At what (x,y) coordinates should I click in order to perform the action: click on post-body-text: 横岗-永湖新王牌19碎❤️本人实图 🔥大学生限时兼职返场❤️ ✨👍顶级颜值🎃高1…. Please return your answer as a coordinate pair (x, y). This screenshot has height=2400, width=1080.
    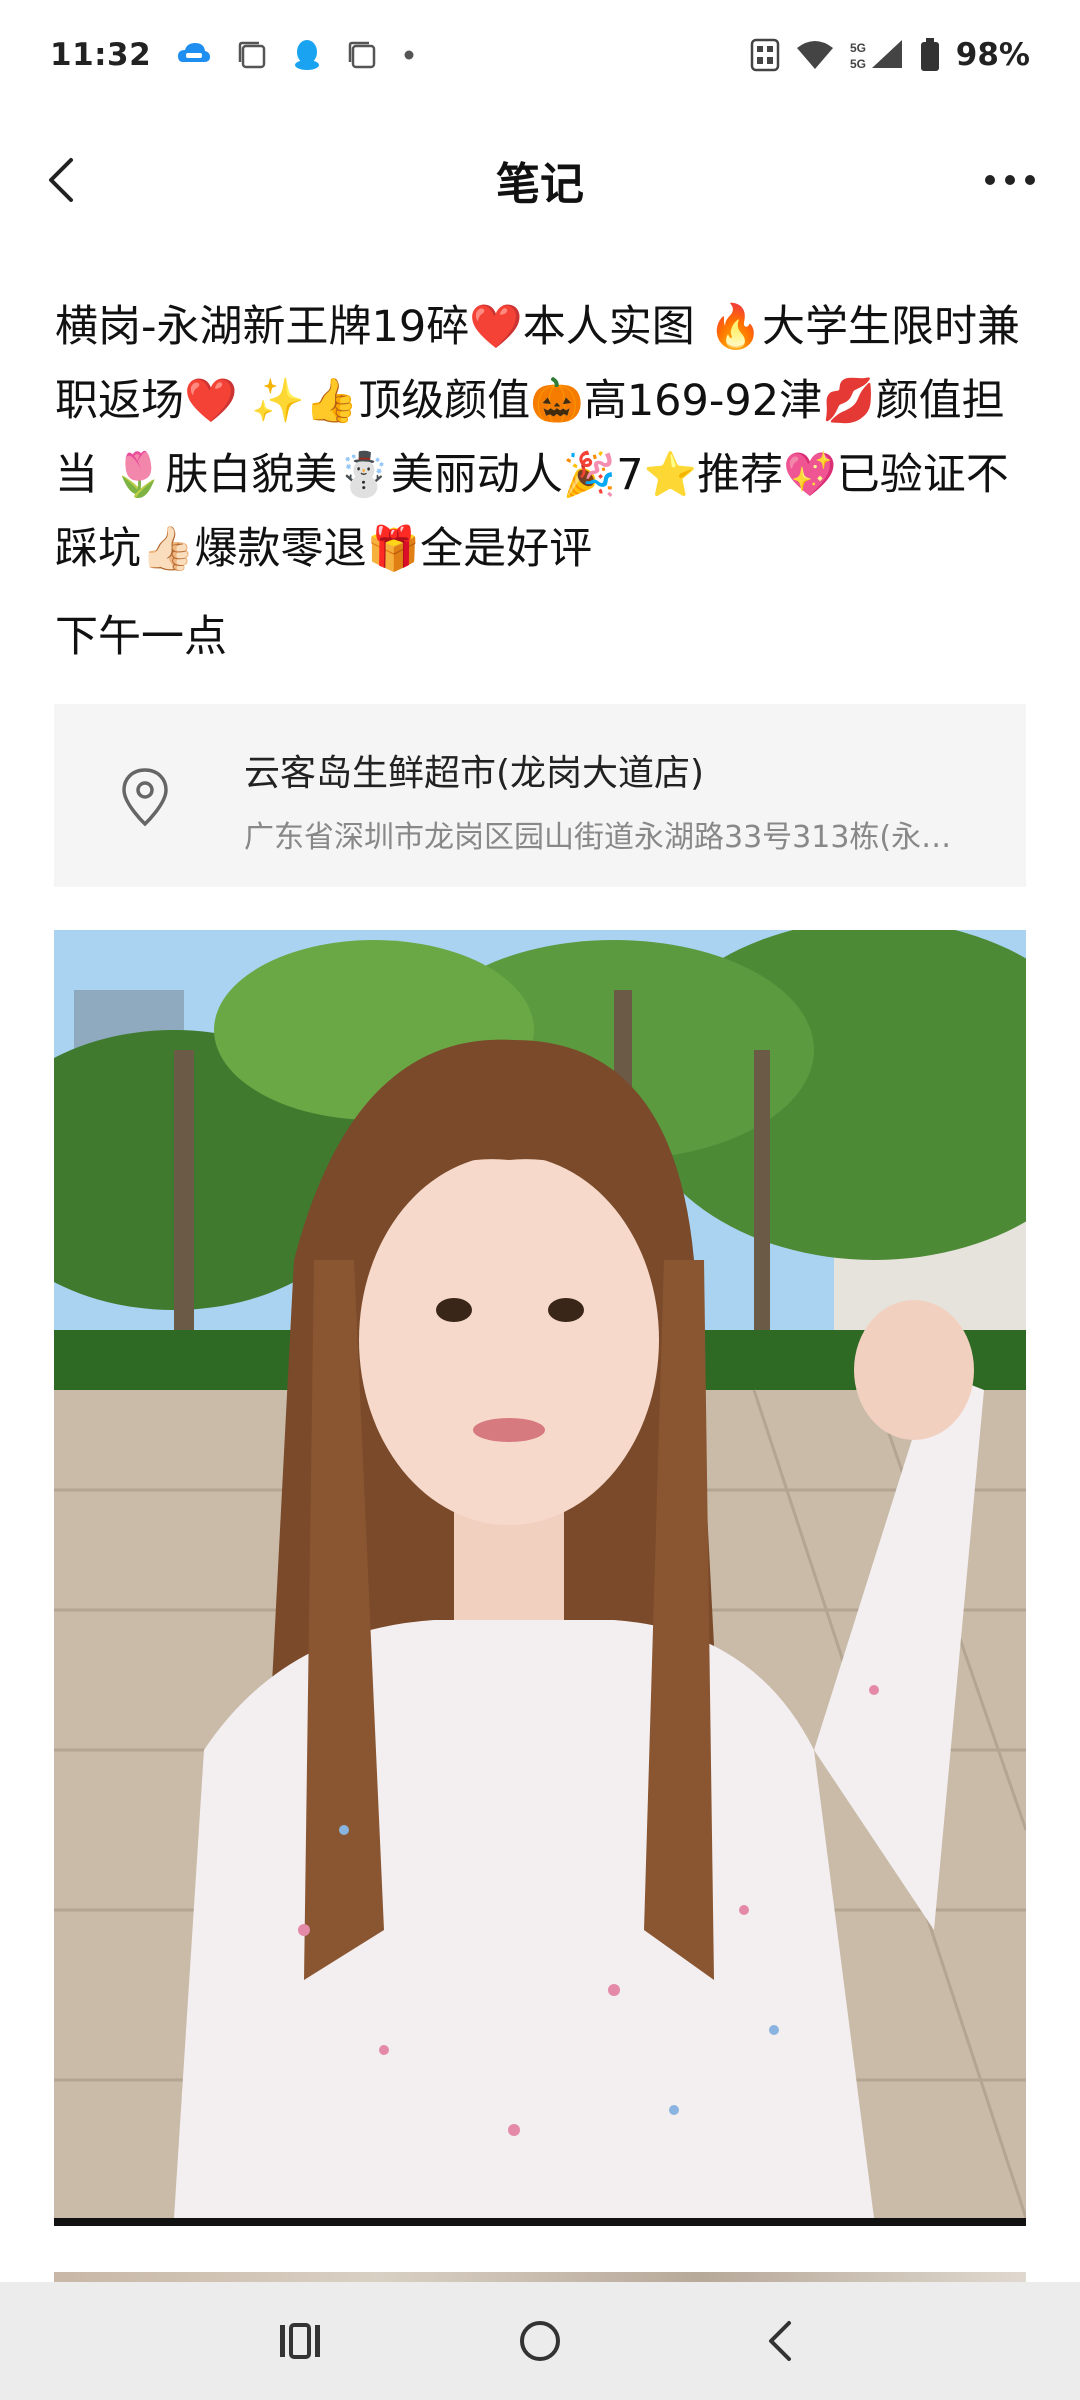
    Looking at the image, I should click on (537, 438).